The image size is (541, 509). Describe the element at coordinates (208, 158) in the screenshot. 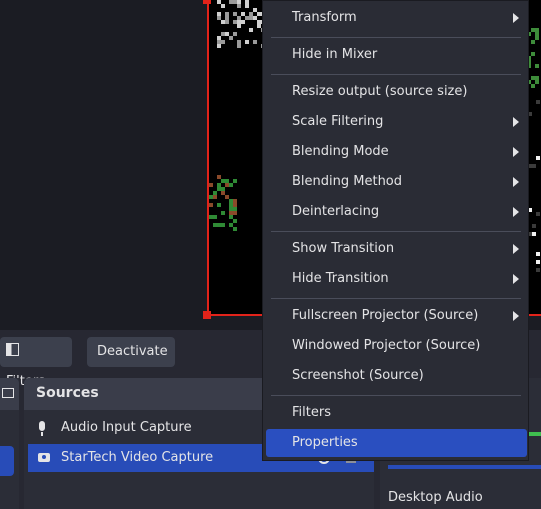

I see `selection-border-left` at that location.